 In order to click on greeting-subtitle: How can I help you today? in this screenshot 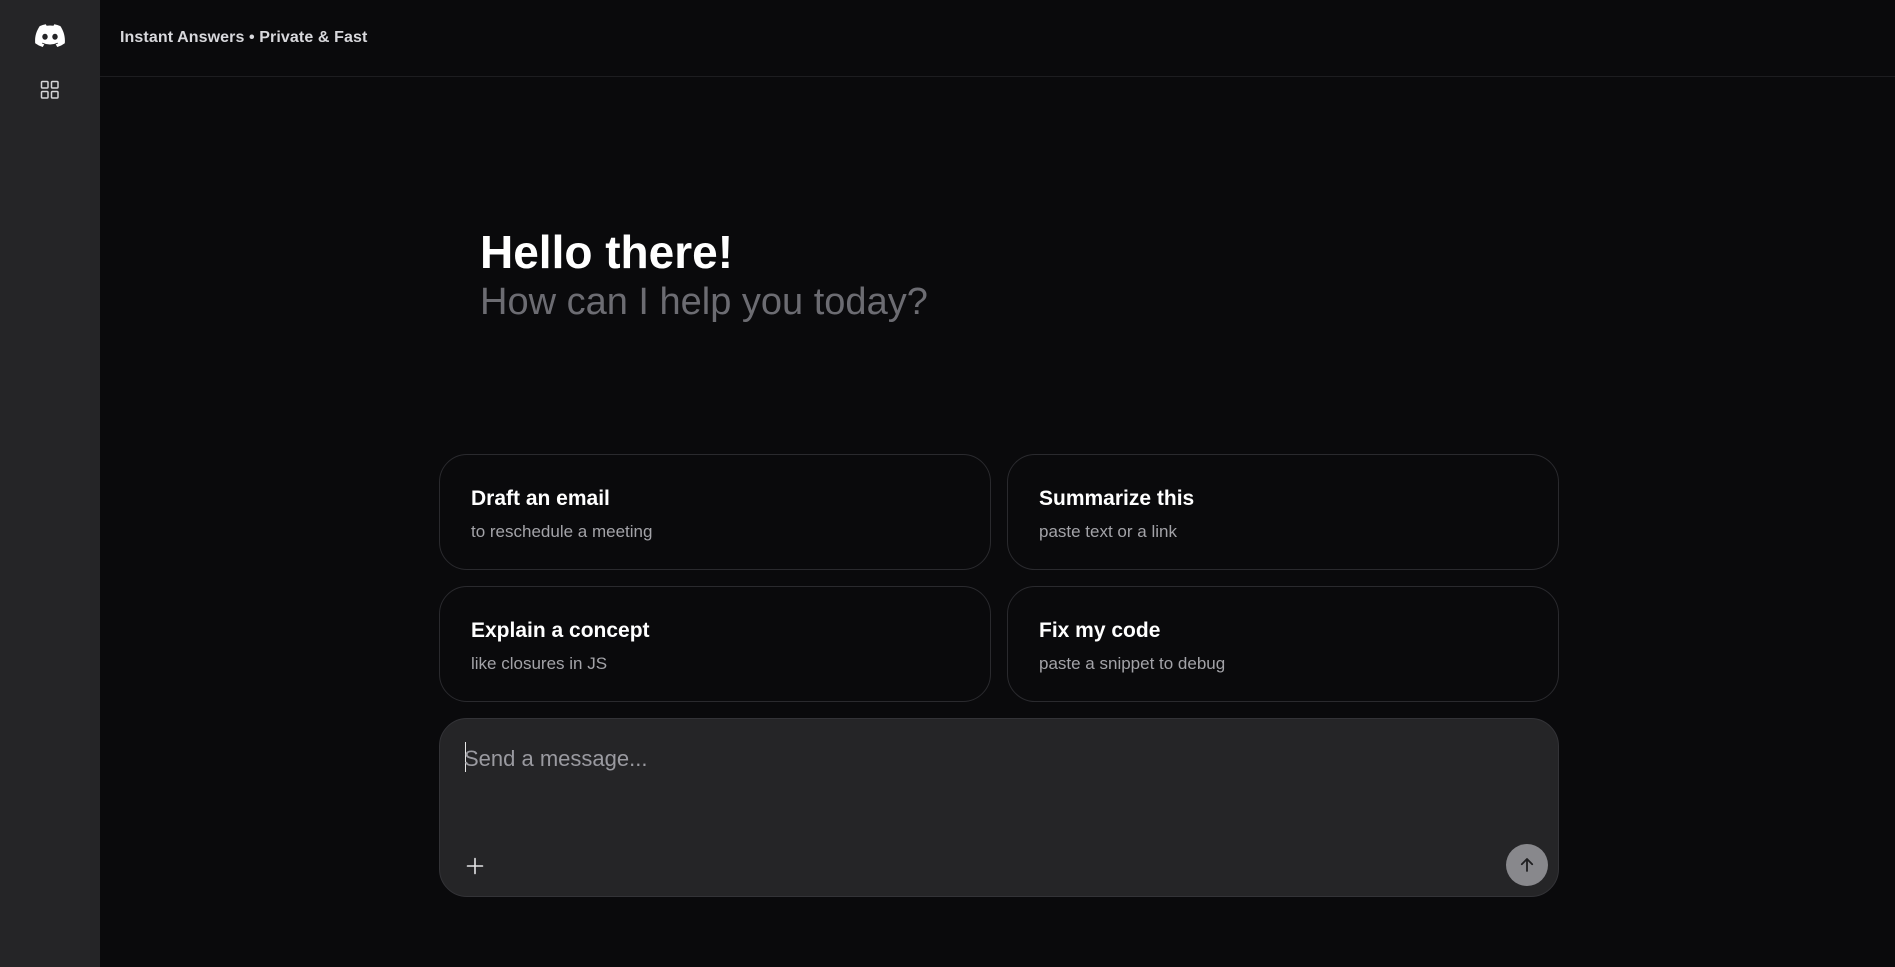, I will do `click(704, 302)`.